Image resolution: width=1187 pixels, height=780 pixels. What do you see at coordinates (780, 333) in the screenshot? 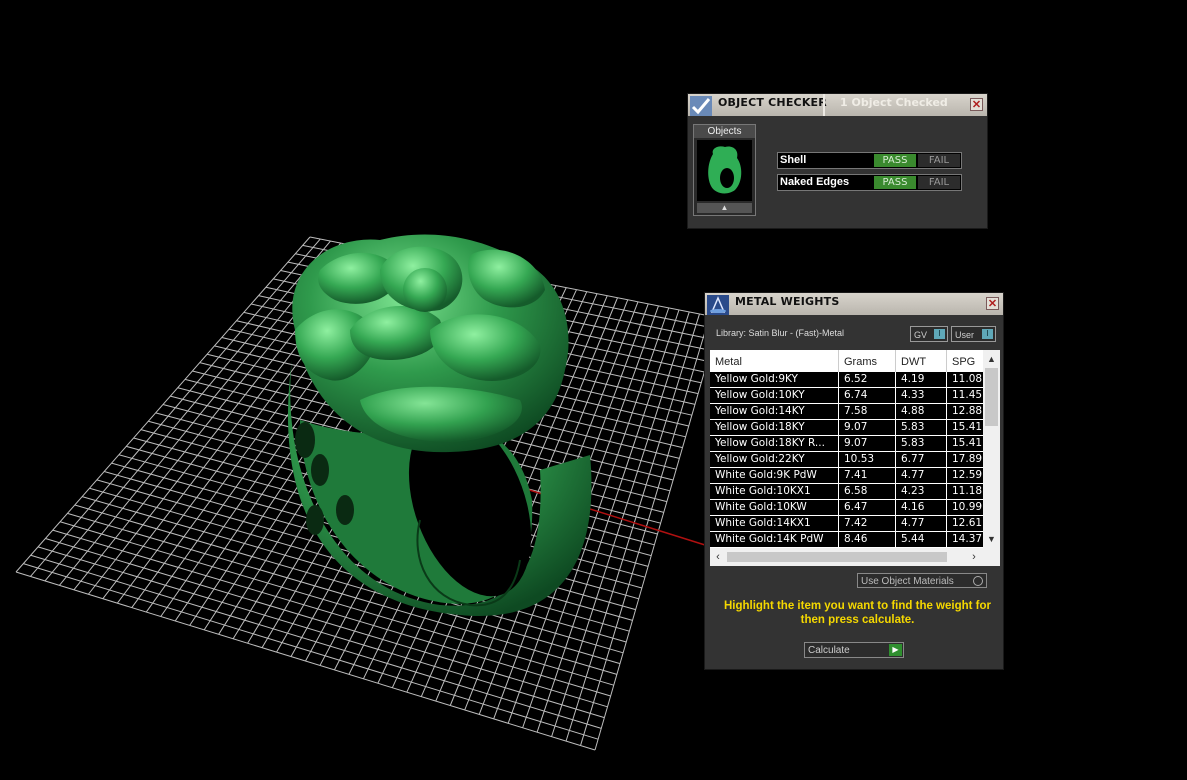
I see `library-label: Library: Satin Blur - (Fast)-Metal` at bounding box center [780, 333].